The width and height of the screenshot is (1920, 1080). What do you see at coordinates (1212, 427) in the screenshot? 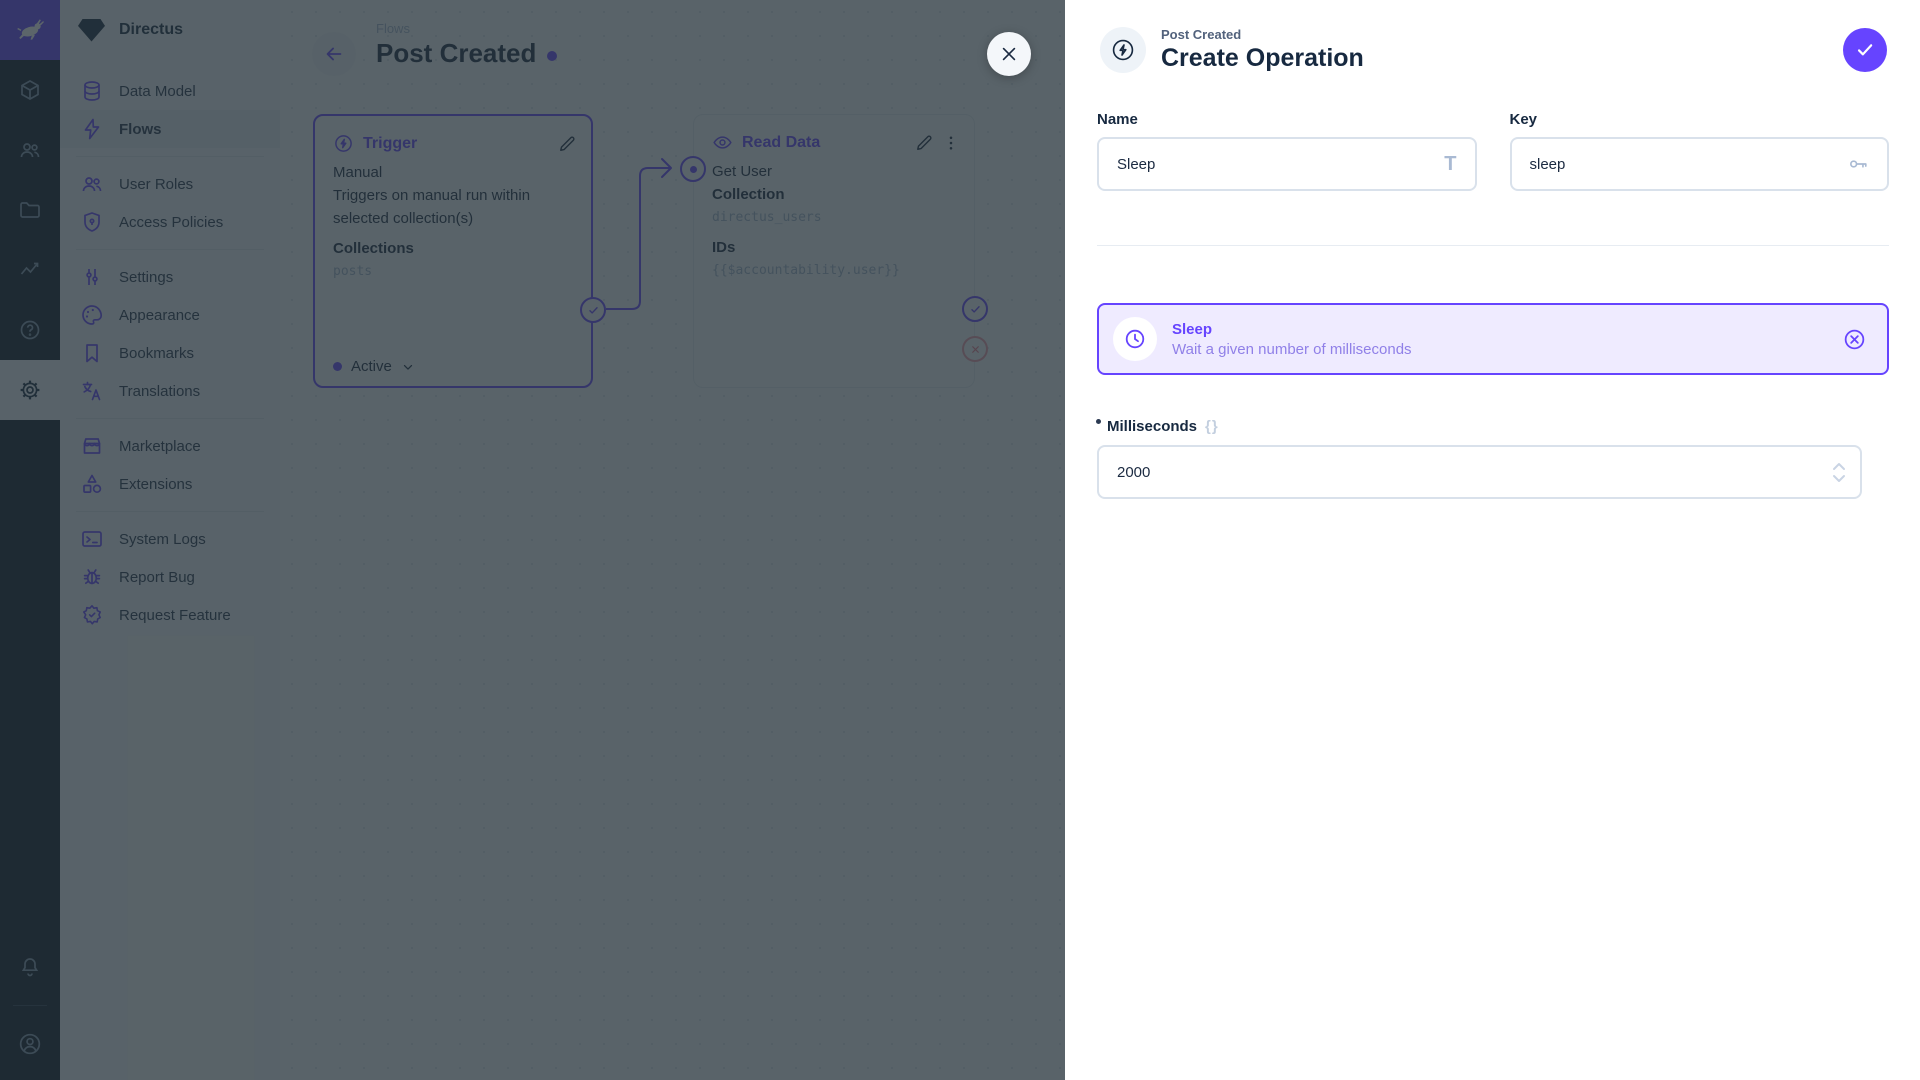
I see `raw-value-icon: {}` at bounding box center [1212, 427].